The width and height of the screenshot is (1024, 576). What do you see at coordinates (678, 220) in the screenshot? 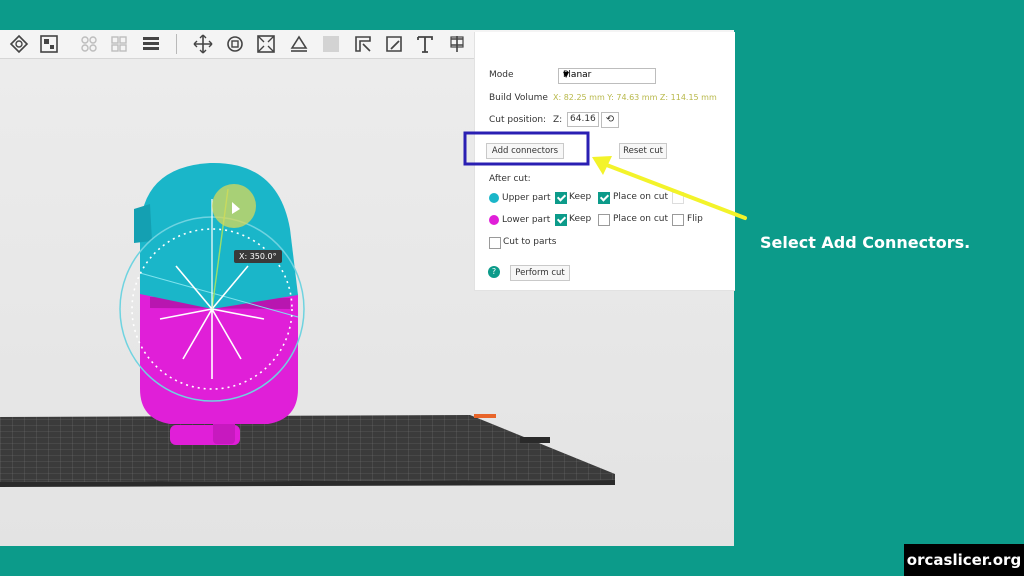
I see `lower-flip-checkbox` at bounding box center [678, 220].